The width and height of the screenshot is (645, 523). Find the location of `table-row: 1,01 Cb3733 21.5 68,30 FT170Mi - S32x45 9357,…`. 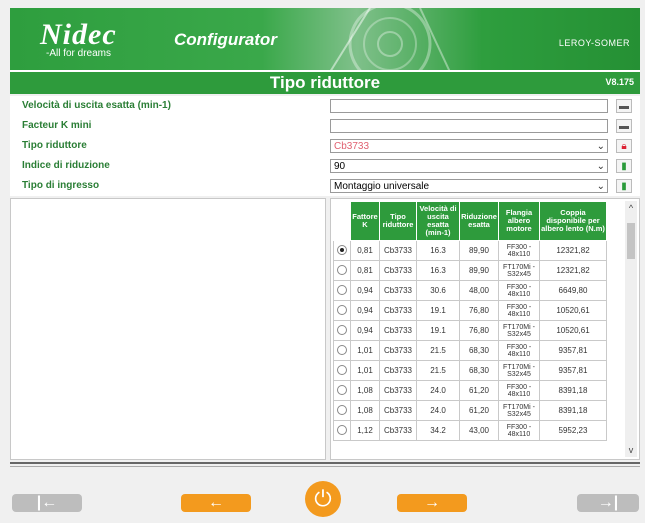

table-row: 1,01 Cb3733 21.5 68,30 FT170Mi - S32x45 9357,… is located at coordinates (470, 370).